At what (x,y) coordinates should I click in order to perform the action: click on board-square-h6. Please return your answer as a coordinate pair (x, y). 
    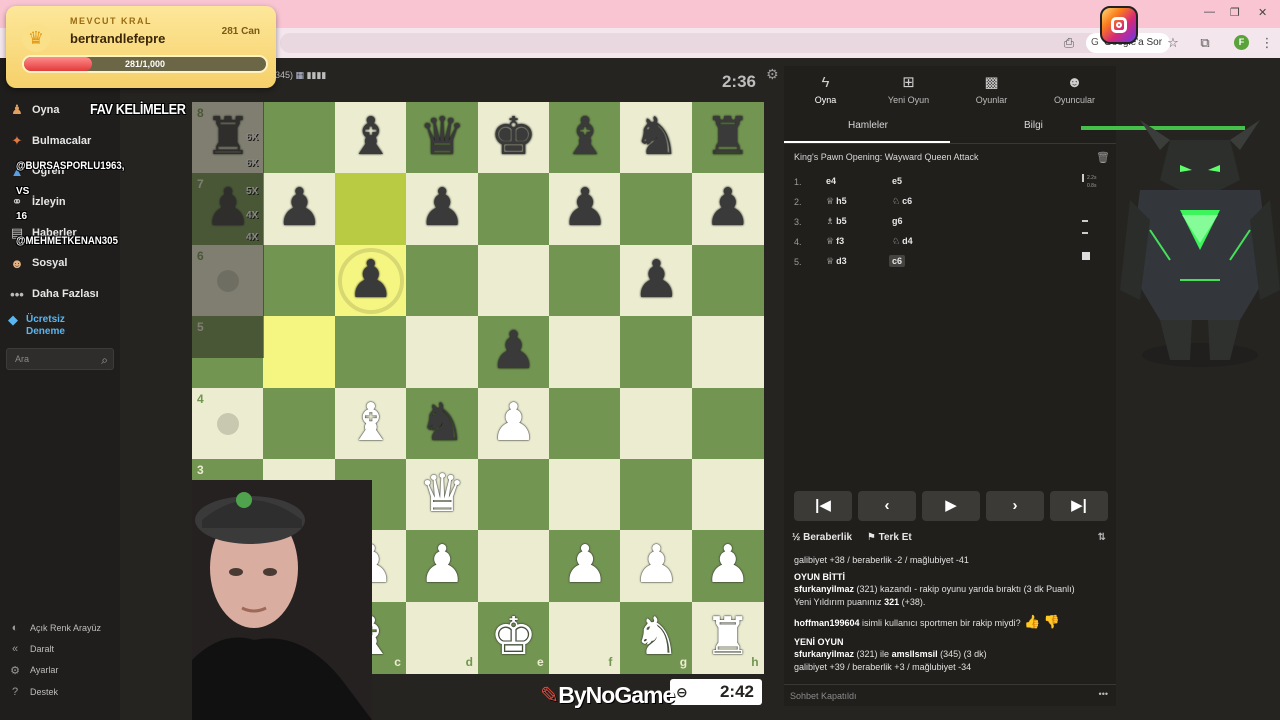
    Looking at the image, I should click on (727, 280).